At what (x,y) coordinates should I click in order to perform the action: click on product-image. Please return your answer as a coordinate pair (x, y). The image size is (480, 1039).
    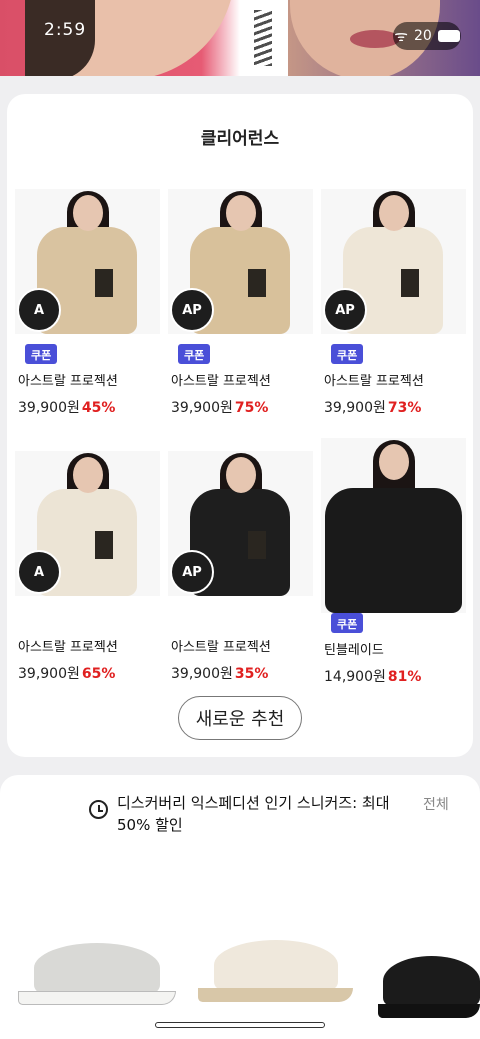
    Looking at the image, I should click on (393, 525).